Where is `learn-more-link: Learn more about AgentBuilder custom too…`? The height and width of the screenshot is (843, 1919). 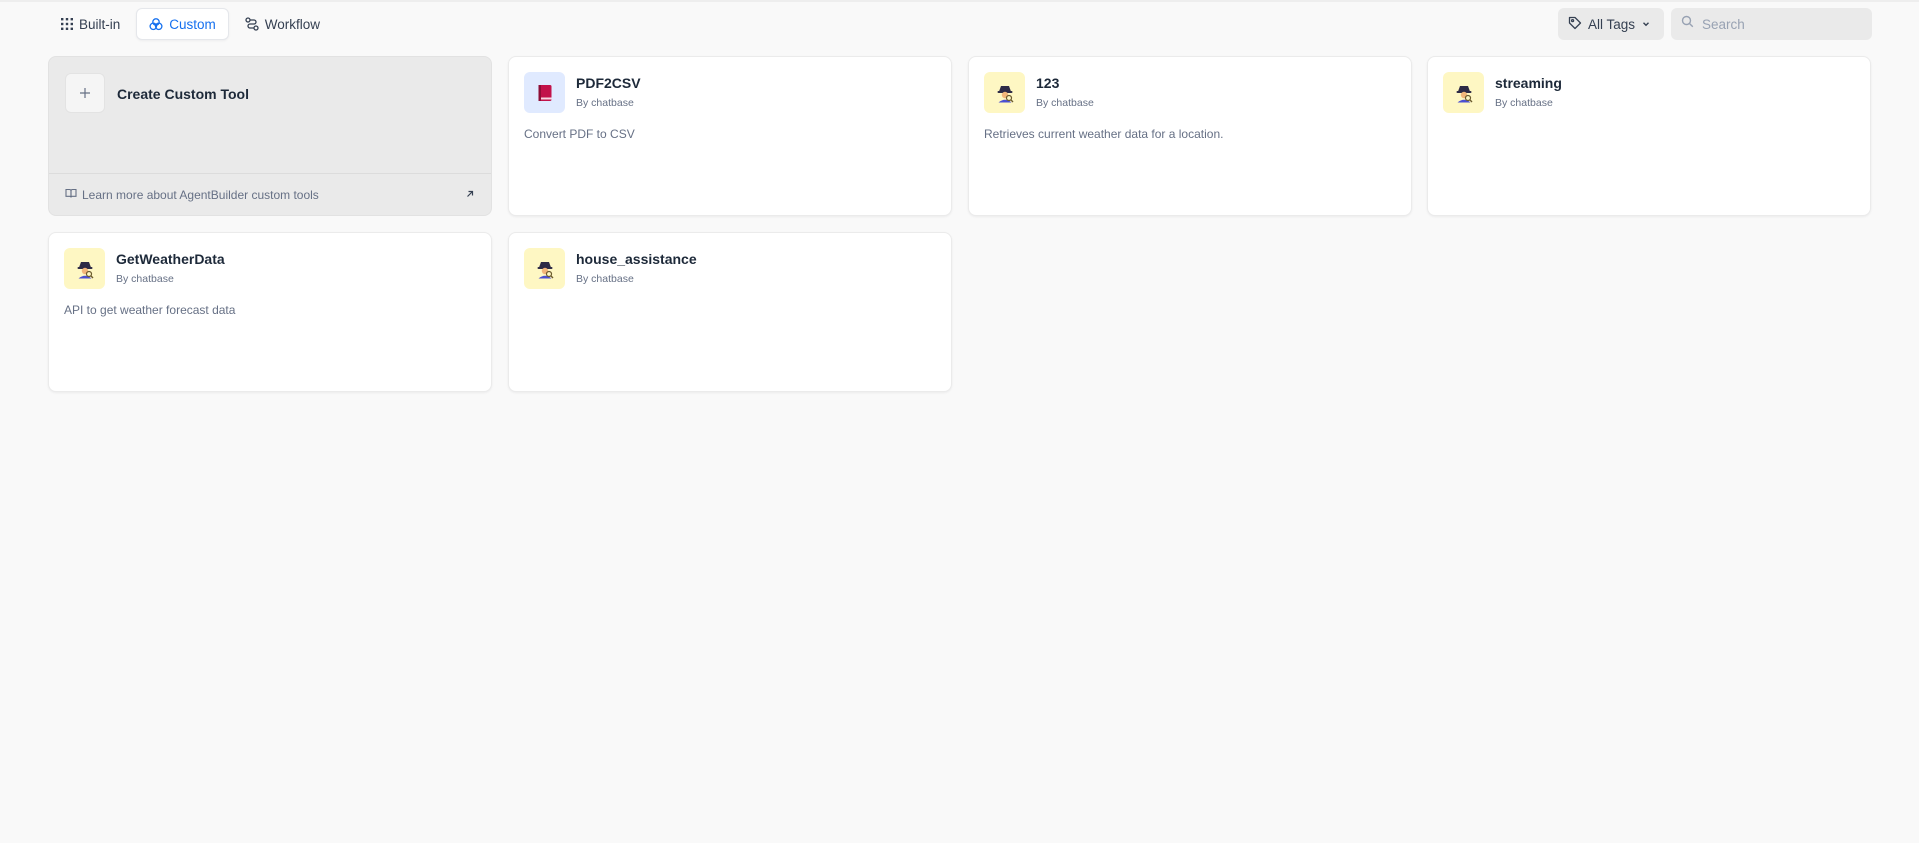 learn-more-link: Learn more about AgentBuilder custom too… is located at coordinates (270, 194).